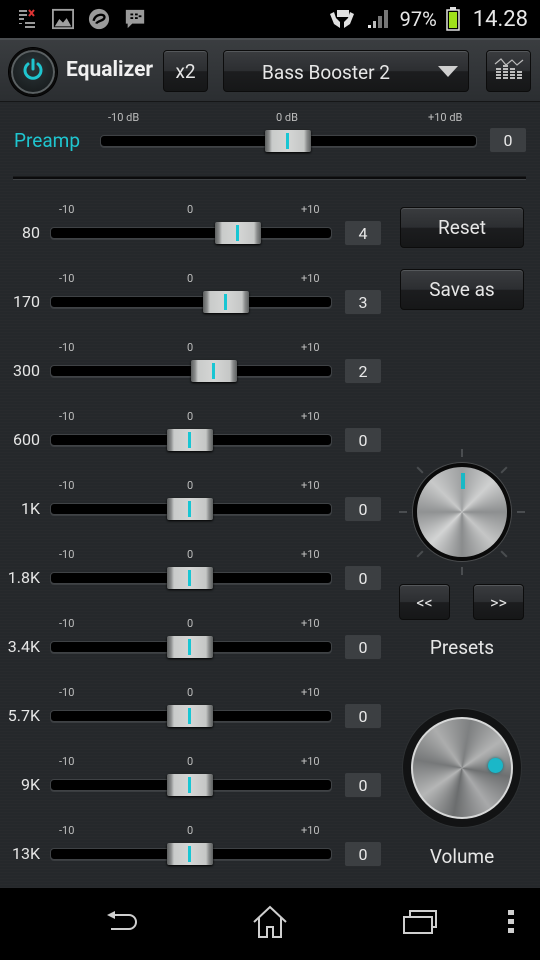  What do you see at coordinates (110, 70) in the screenshot?
I see `app-title: Equalizer` at bounding box center [110, 70].